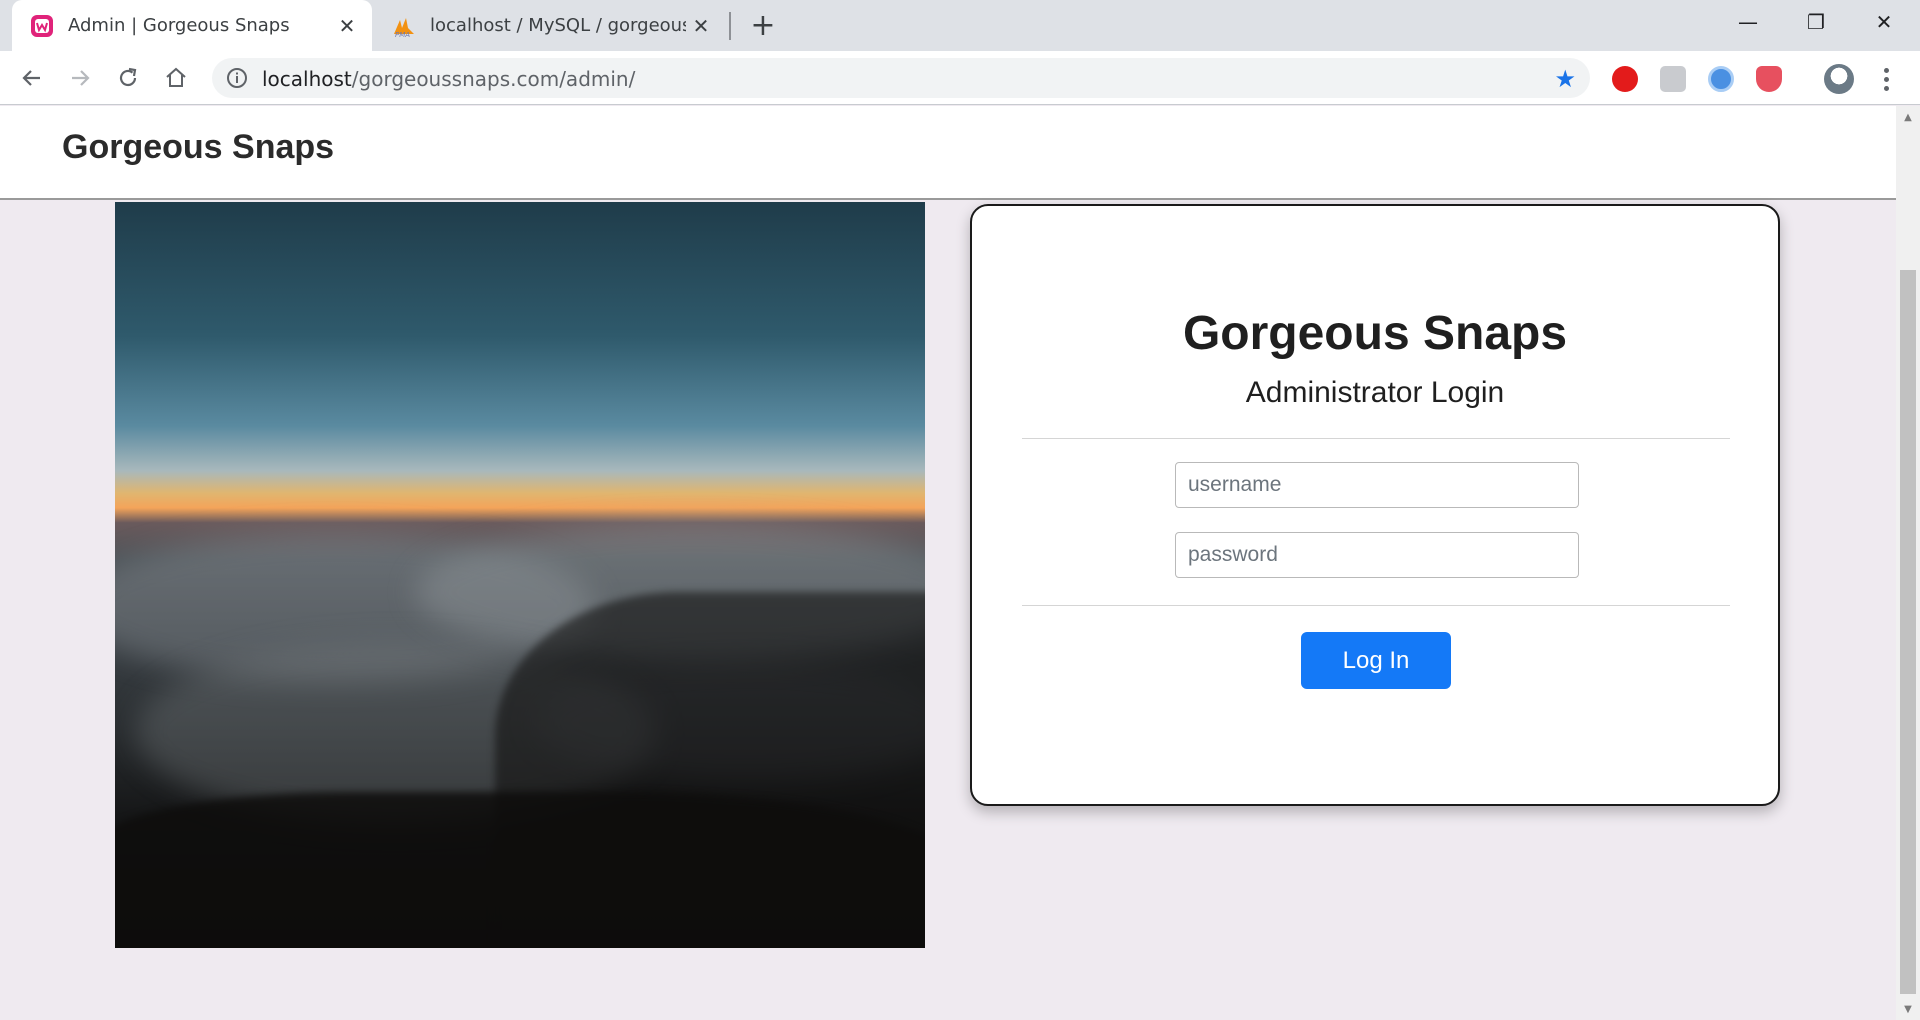 The width and height of the screenshot is (1920, 1020). I want to click on browser-toolbar: localhost/gorgeoussnaps.com/admin/ ★, so click(960, 78).